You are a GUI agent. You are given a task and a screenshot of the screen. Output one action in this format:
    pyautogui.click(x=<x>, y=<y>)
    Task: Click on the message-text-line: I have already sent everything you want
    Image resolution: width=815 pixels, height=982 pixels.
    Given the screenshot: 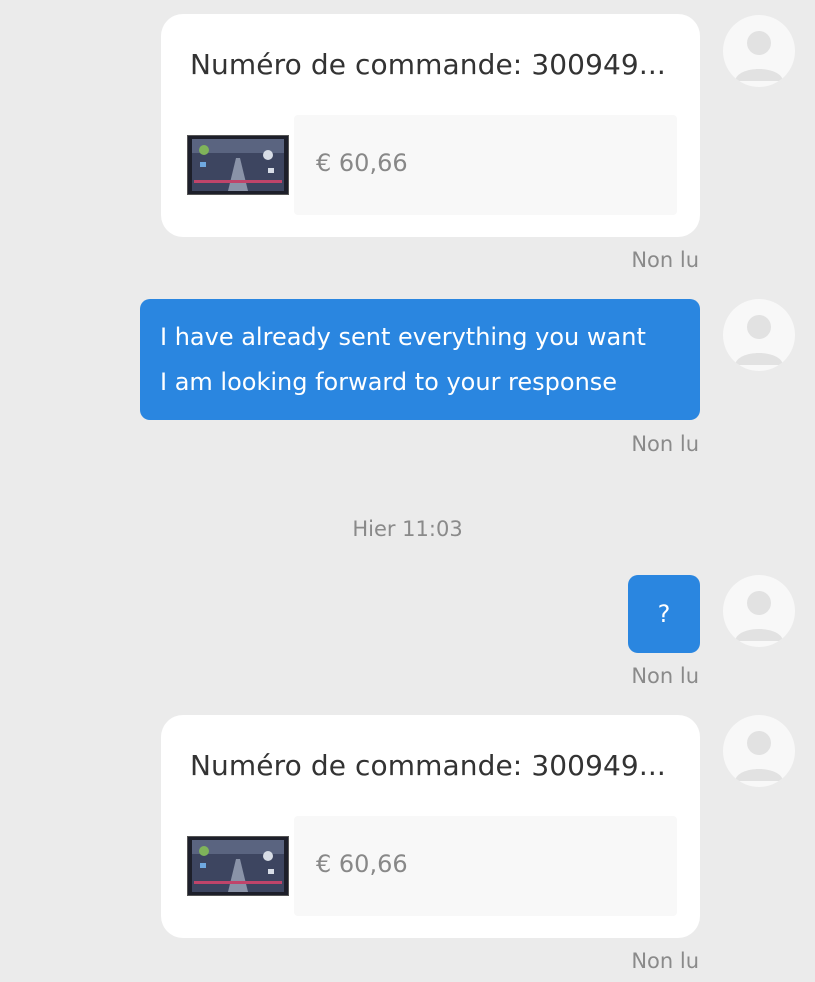 What is the action you would take?
    pyautogui.click(x=403, y=337)
    